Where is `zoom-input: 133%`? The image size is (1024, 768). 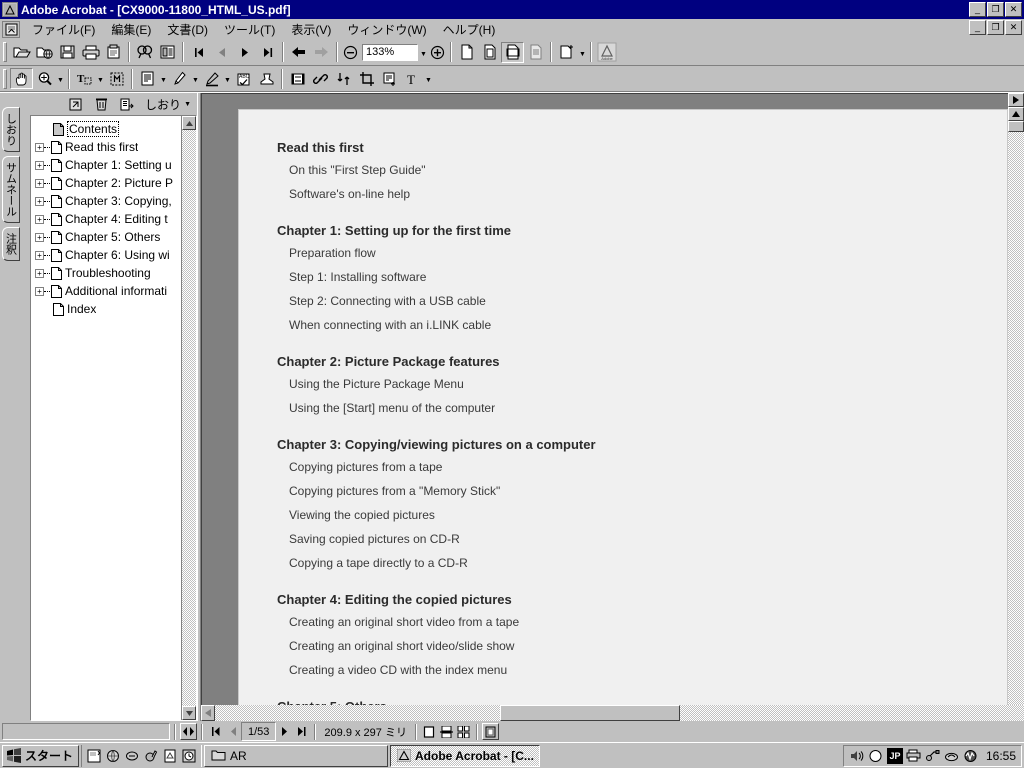
zoom-input: 133% is located at coordinates (390, 52).